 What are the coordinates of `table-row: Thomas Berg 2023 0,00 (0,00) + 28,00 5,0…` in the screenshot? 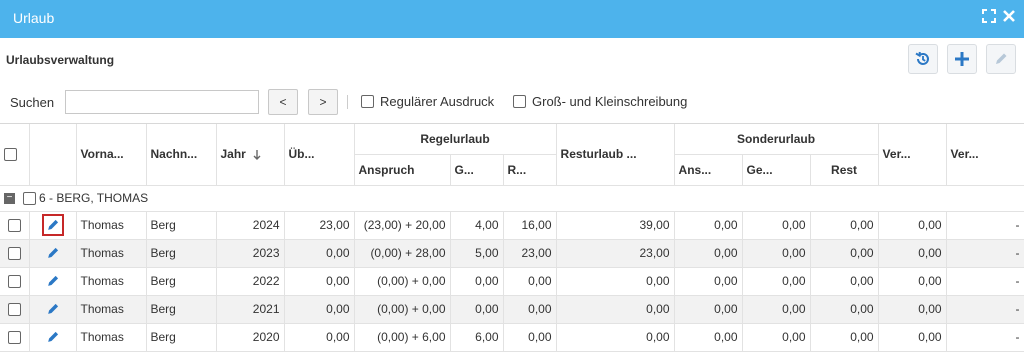 It's located at (512, 253).